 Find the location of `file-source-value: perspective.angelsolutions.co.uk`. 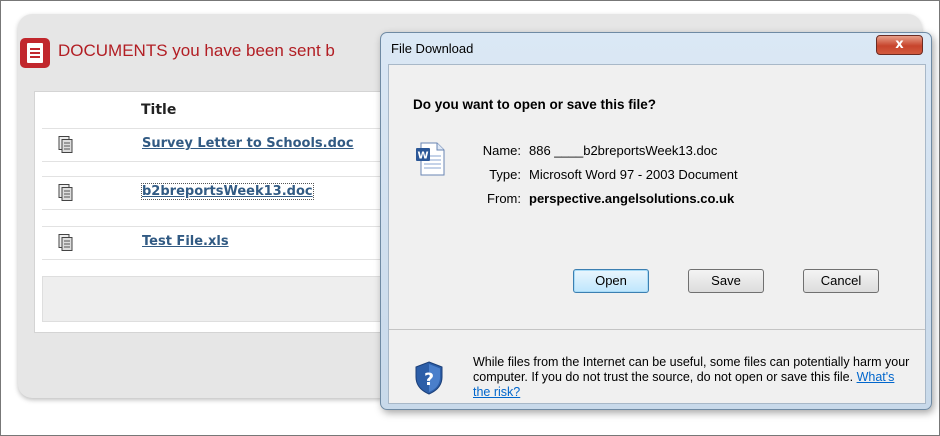

file-source-value: perspective.angelsolutions.co.uk is located at coordinates (632, 198).